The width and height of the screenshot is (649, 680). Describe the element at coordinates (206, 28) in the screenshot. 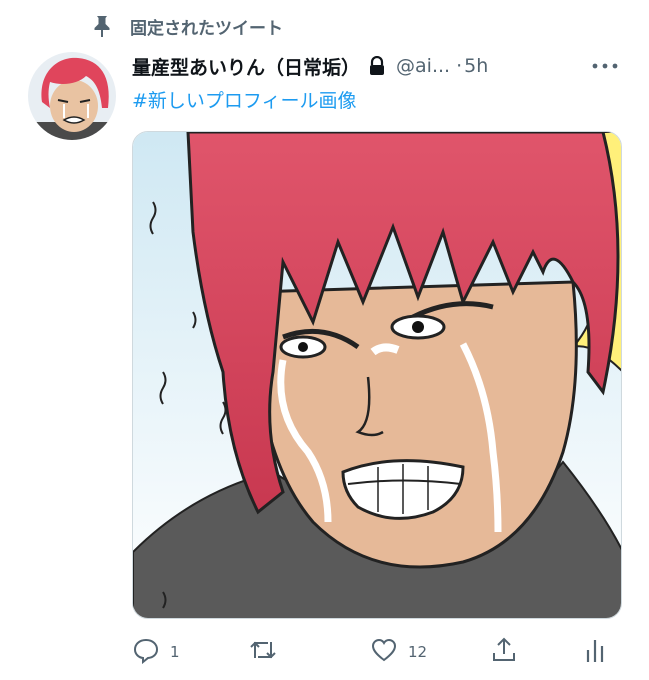

I see `pinned-label: 固定されたツイート` at that location.